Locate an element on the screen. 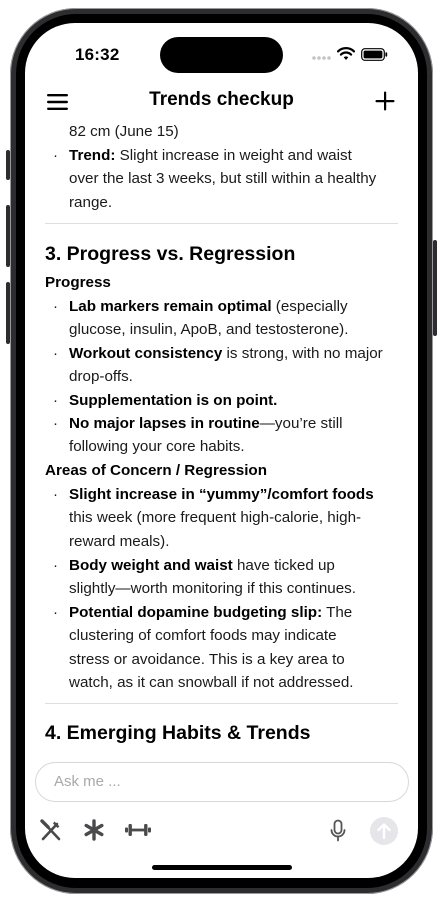 The width and height of the screenshot is (445, 904). trend-label: Trend: is located at coordinates (92, 155).